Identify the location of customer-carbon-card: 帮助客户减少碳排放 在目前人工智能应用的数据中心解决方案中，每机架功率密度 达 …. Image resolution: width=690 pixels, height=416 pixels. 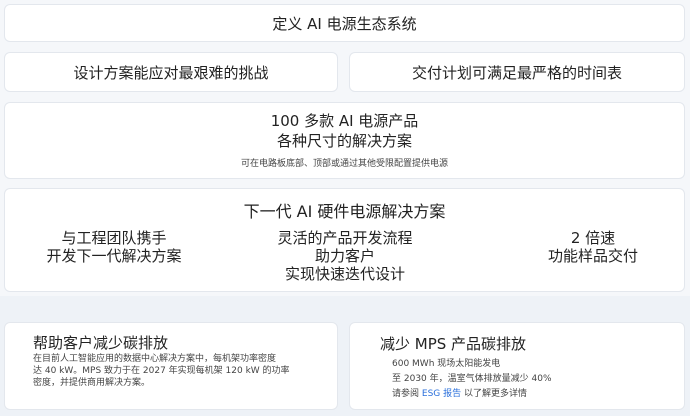
(171, 366).